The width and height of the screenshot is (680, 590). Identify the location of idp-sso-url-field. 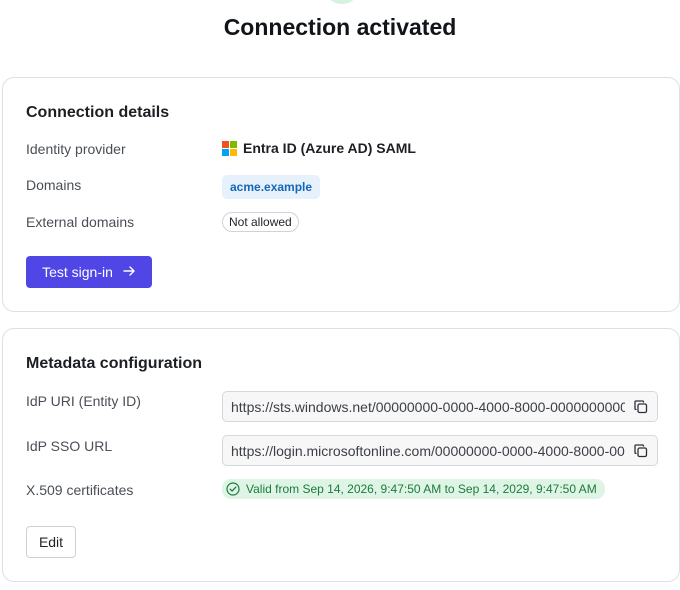
(440, 450).